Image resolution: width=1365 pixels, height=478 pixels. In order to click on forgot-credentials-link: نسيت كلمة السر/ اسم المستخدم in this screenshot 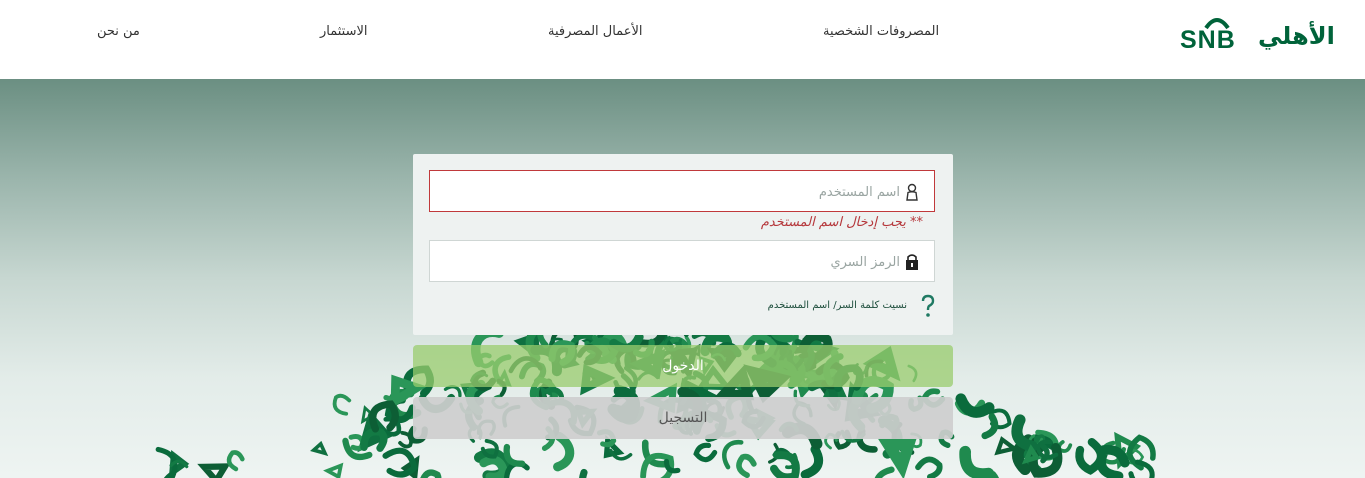, I will do `click(837, 305)`.